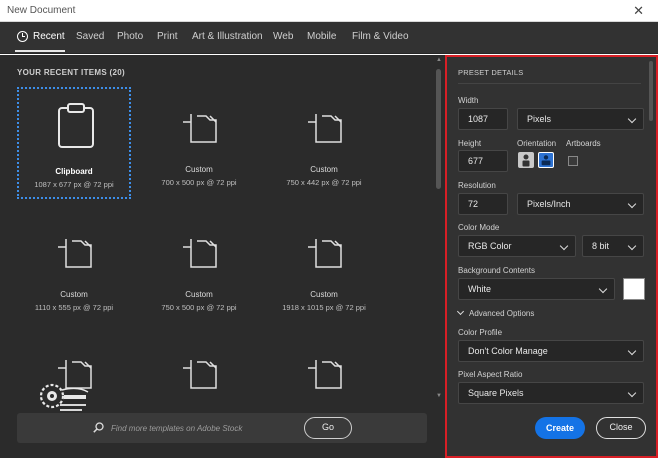  Describe the element at coordinates (580, 119) in the screenshot. I see `width-unit-select: Pixels` at that location.